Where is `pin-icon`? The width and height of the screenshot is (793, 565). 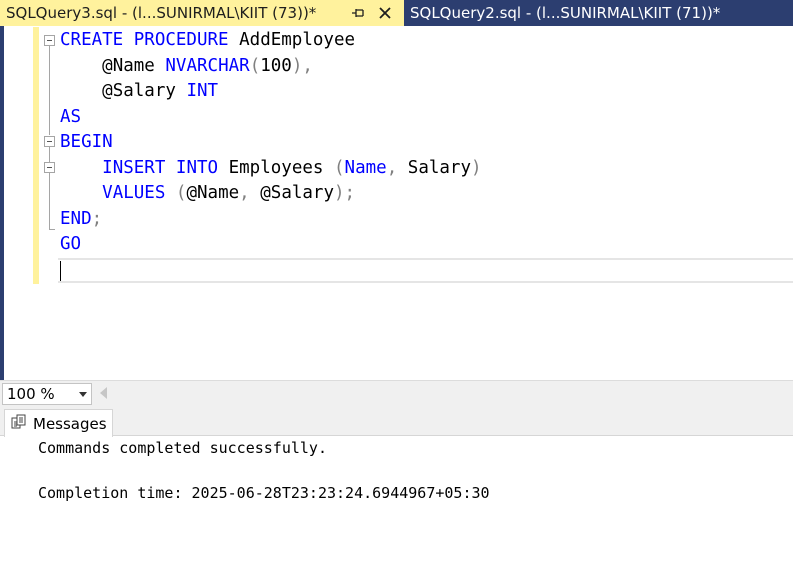
pin-icon is located at coordinates (358, 13).